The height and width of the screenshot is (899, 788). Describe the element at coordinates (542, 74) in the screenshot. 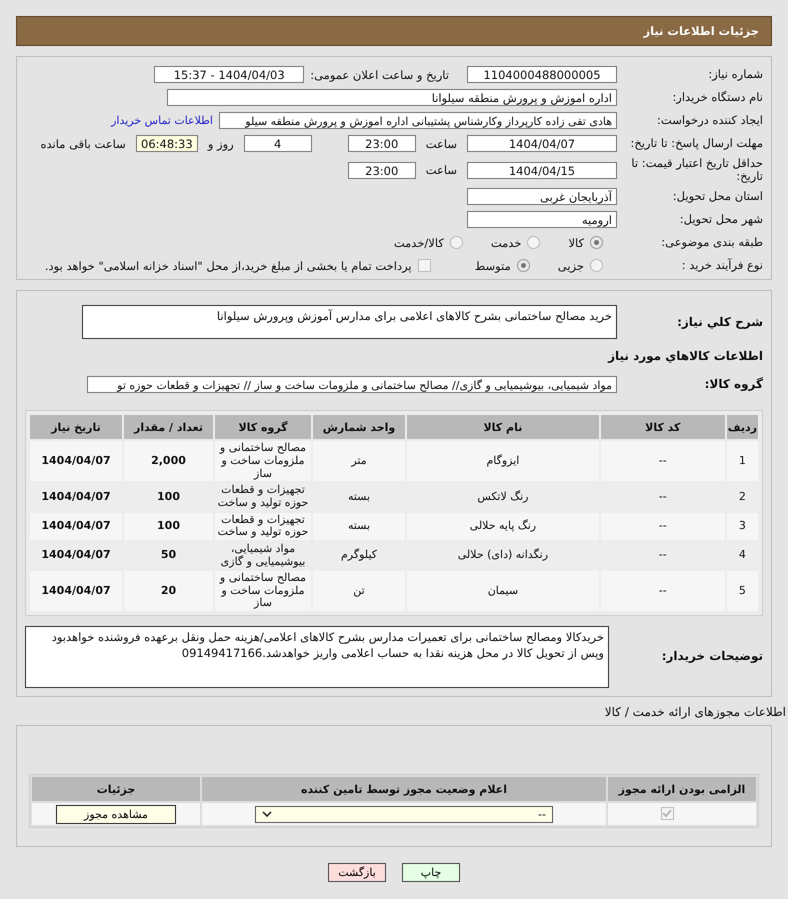

I see `need-number-field: 1104000488000005` at that location.